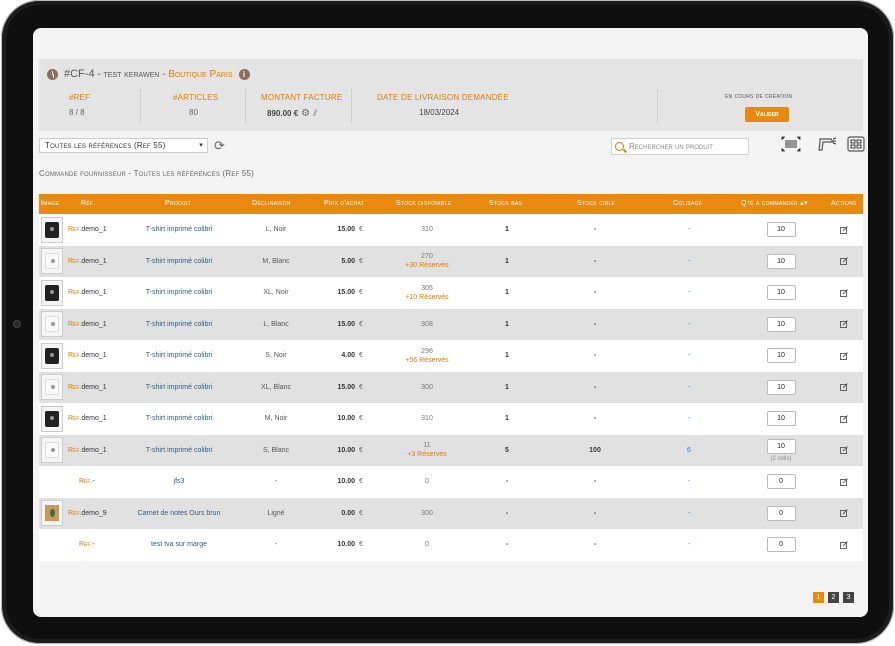  What do you see at coordinates (87, 545) in the screenshot?
I see `cell-ref: Réf.-` at bounding box center [87, 545].